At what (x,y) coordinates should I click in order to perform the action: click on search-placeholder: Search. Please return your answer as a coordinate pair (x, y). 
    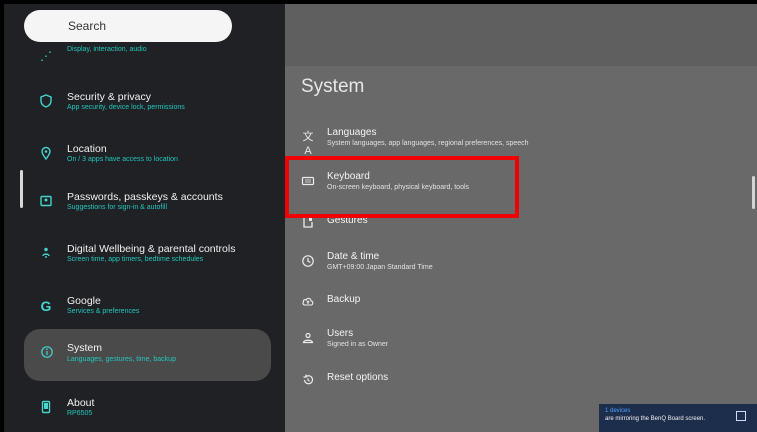
    Looking at the image, I should click on (87, 26).